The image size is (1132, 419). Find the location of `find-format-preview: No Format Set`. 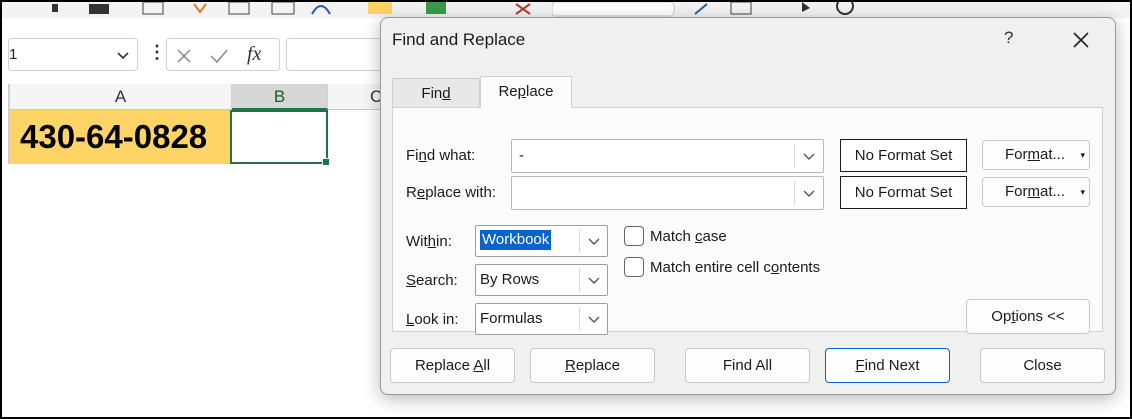

find-format-preview: No Format Set is located at coordinates (903, 155).